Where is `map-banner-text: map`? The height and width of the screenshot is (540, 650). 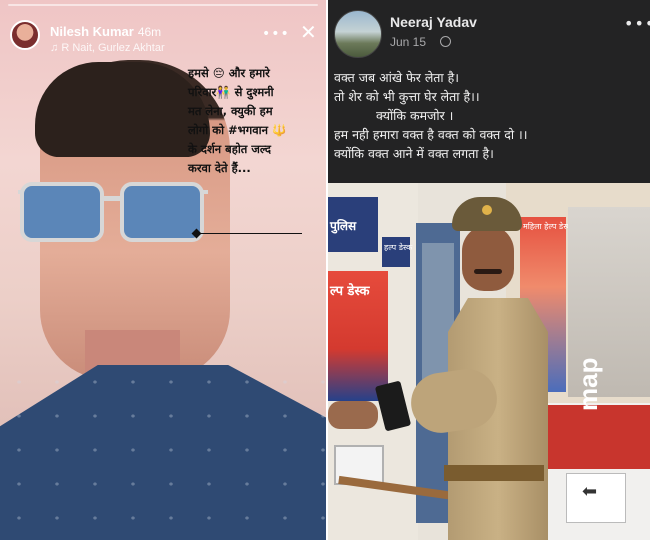
map-banner-text: map is located at coordinates (588, 384).